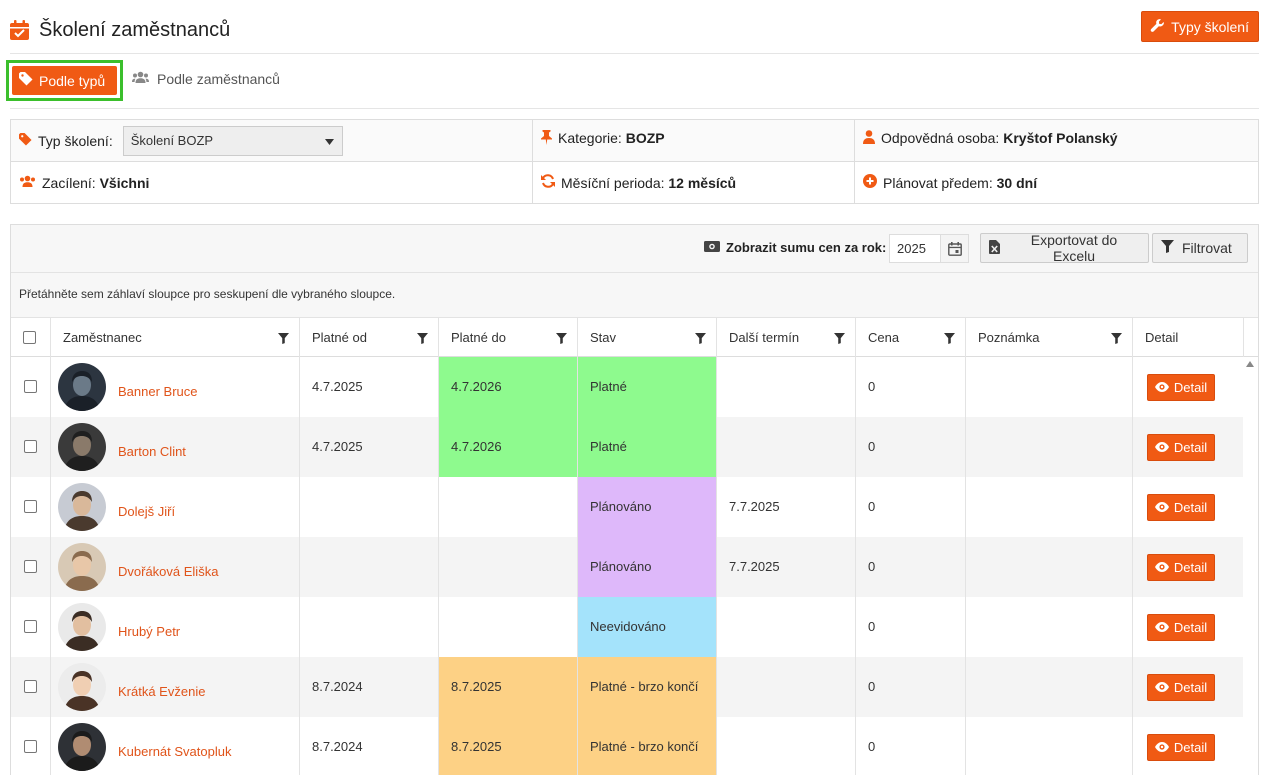  I want to click on plan-ahead-value: 30 dní, so click(1017, 182).